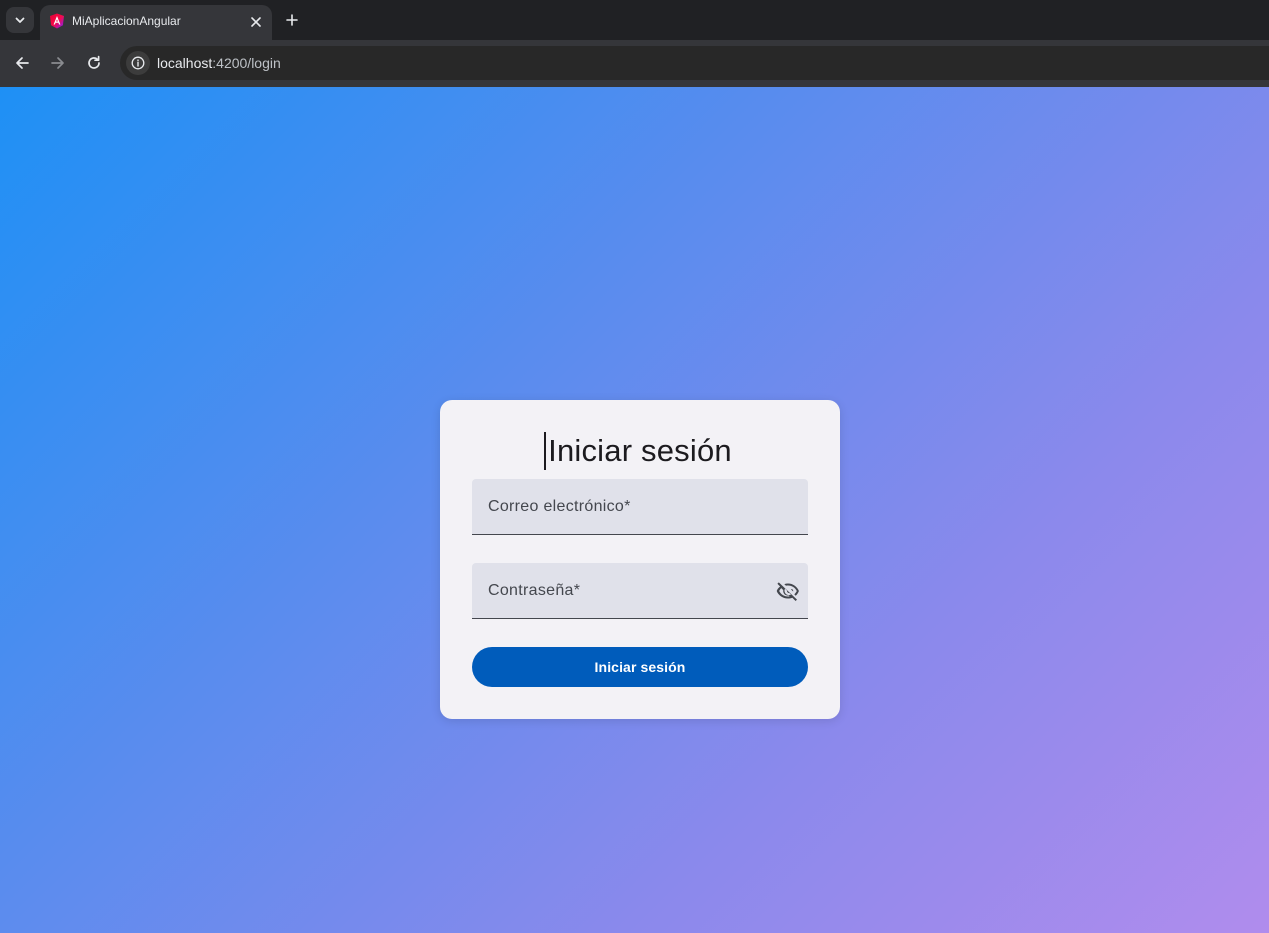  I want to click on url-text: localhost:4200/login, so click(219, 63).